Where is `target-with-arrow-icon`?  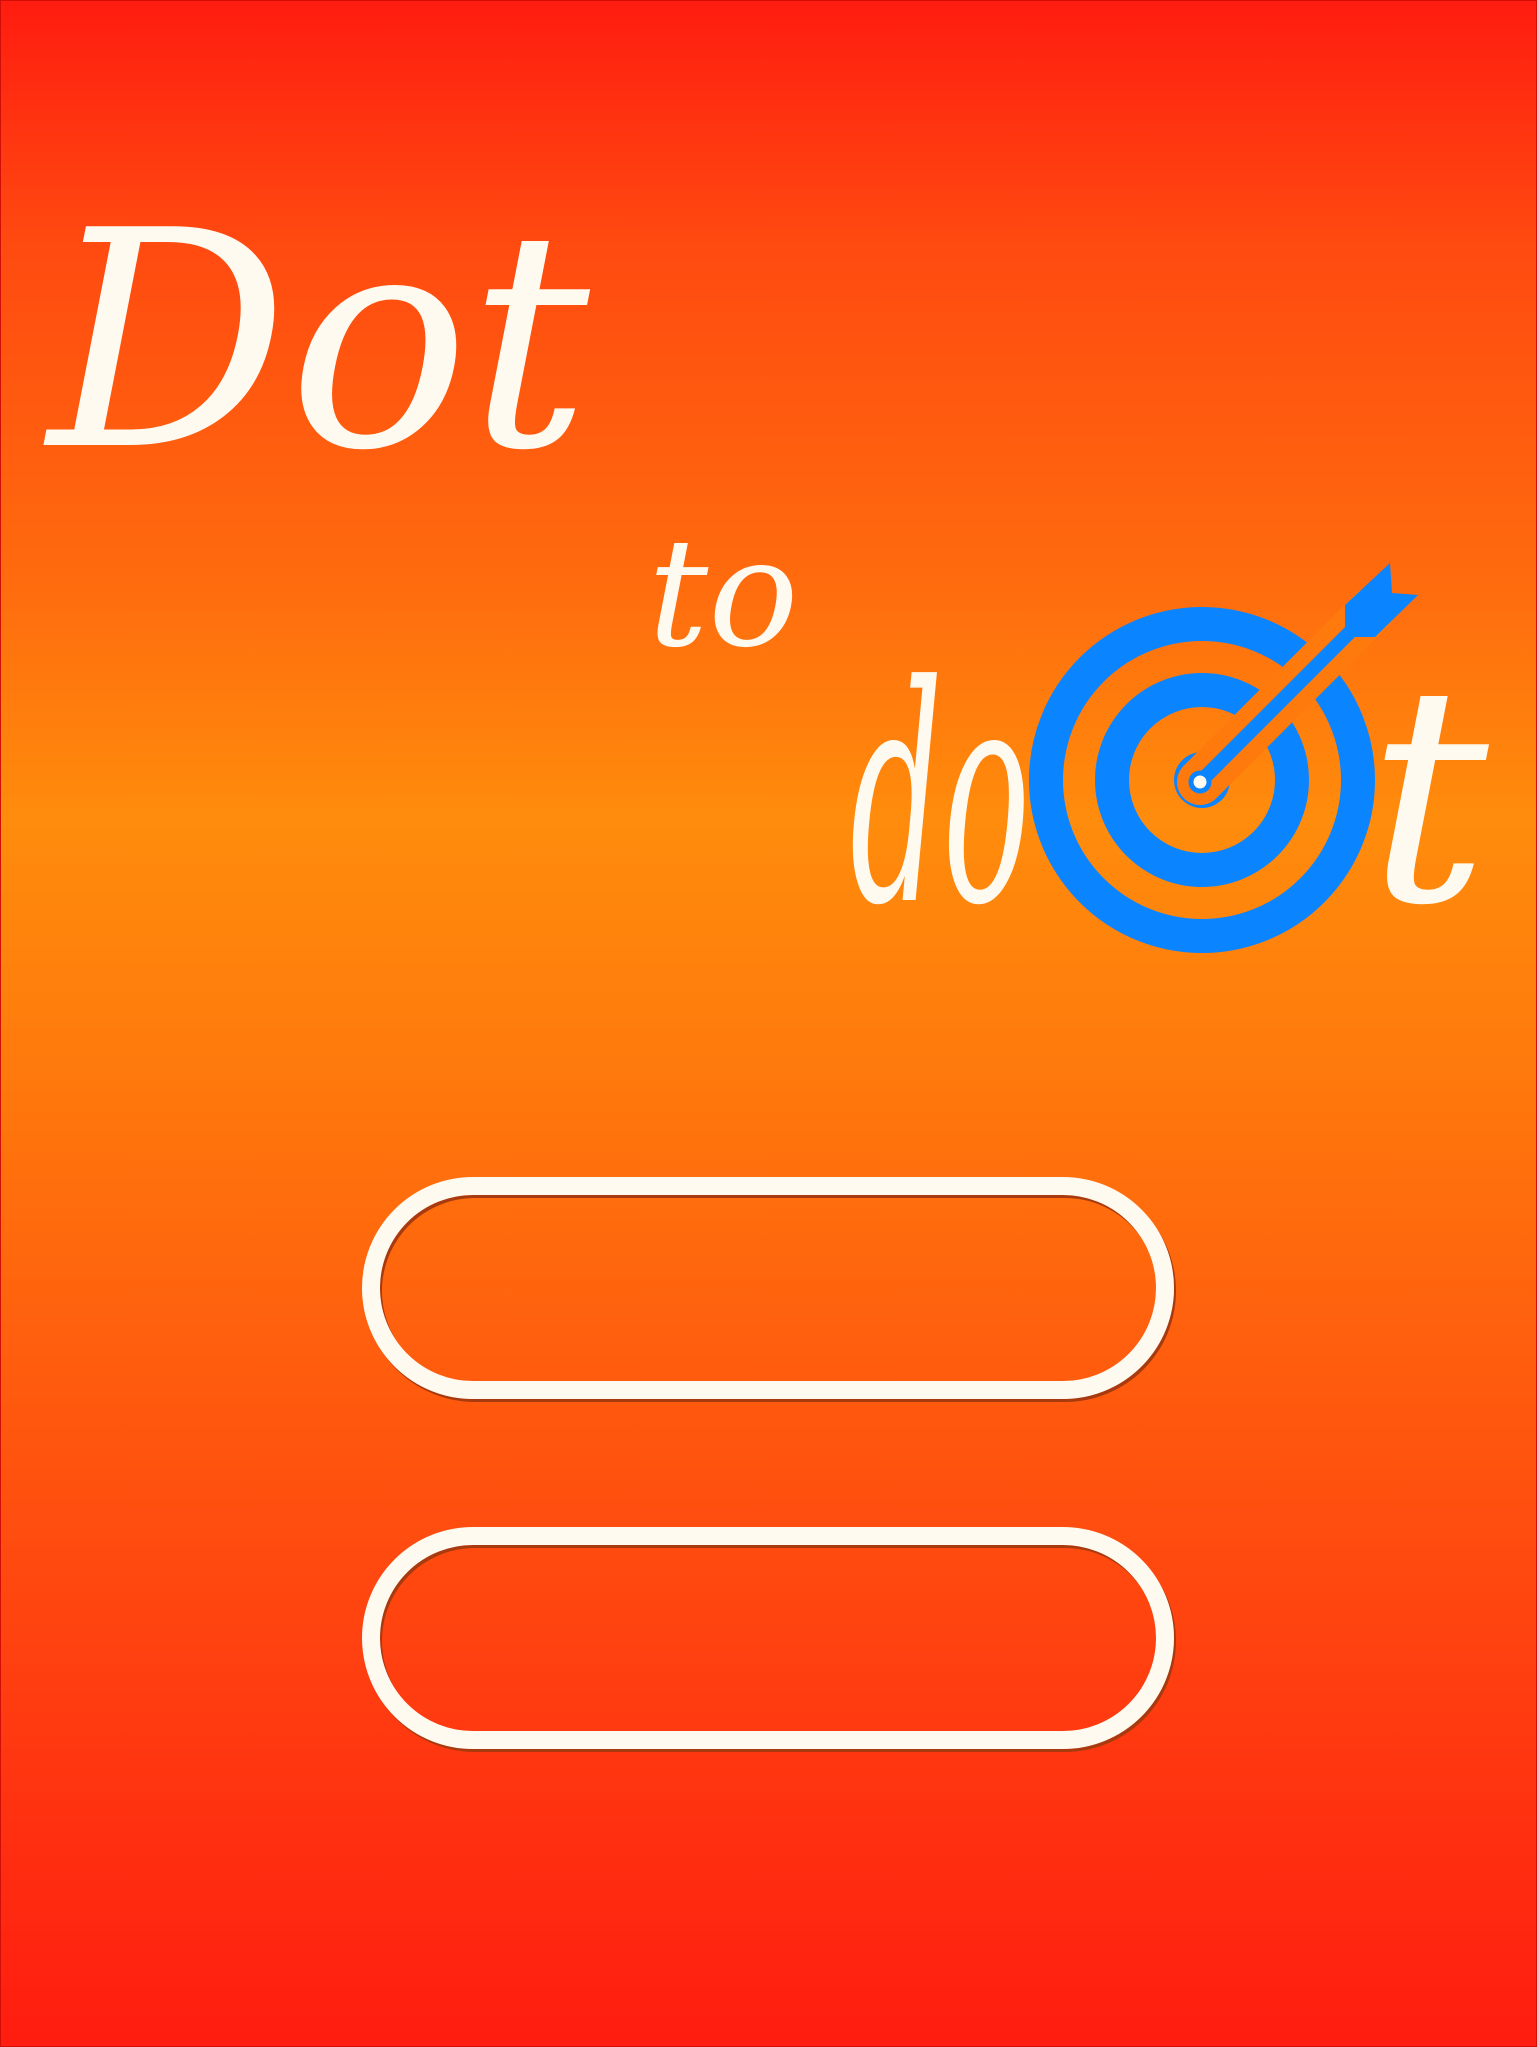 target-with-arrow-icon is located at coordinates (1223, 758).